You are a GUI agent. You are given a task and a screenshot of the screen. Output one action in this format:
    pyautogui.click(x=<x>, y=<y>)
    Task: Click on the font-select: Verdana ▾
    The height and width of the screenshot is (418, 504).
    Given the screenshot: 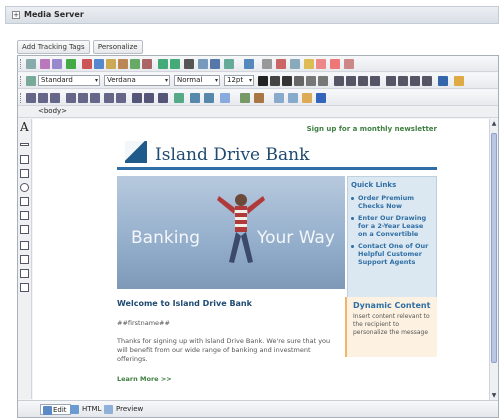 What is the action you would take?
    pyautogui.click(x=137, y=80)
    